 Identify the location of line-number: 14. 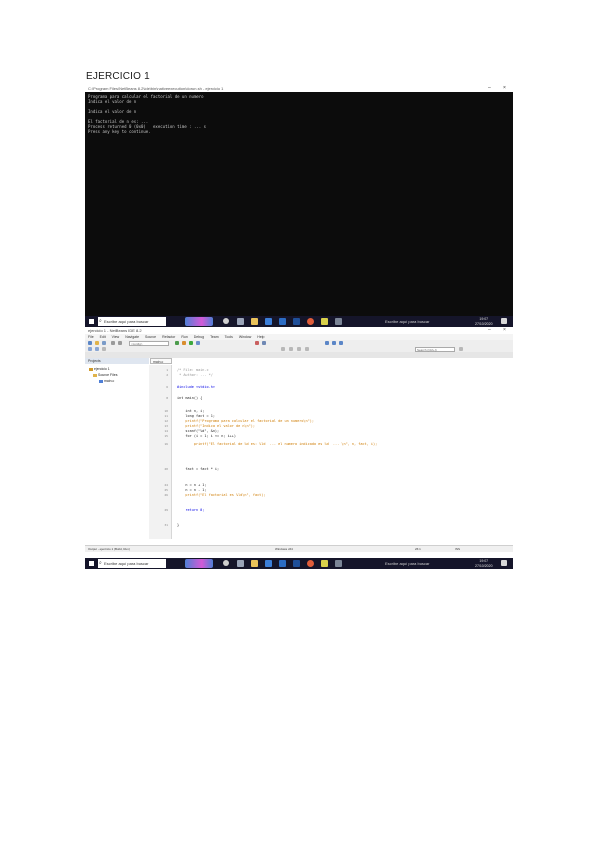
(166, 431).